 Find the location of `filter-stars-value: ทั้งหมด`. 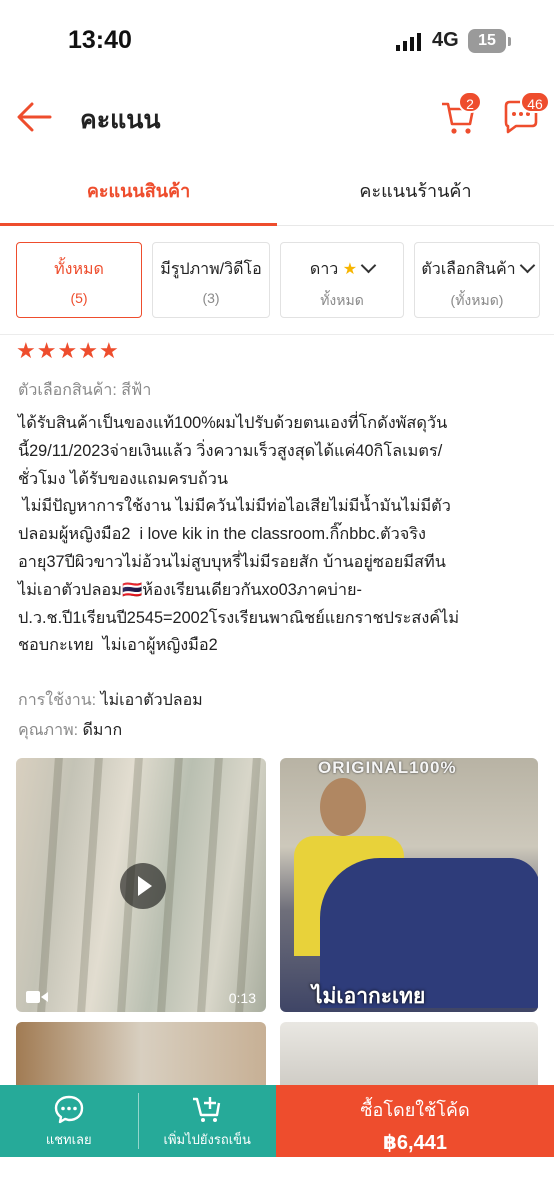

filter-stars-value: ทั้งหมด is located at coordinates (342, 300).